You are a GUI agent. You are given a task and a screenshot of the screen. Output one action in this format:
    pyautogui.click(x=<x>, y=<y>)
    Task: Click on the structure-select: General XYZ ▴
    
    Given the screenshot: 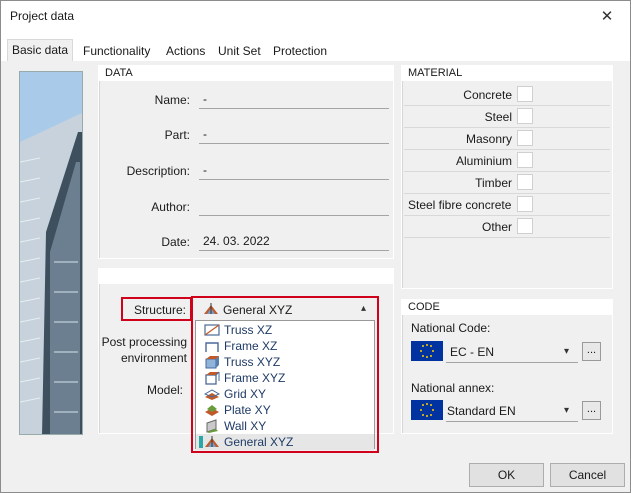 What is the action you would take?
    pyautogui.click(x=285, y=309)
    